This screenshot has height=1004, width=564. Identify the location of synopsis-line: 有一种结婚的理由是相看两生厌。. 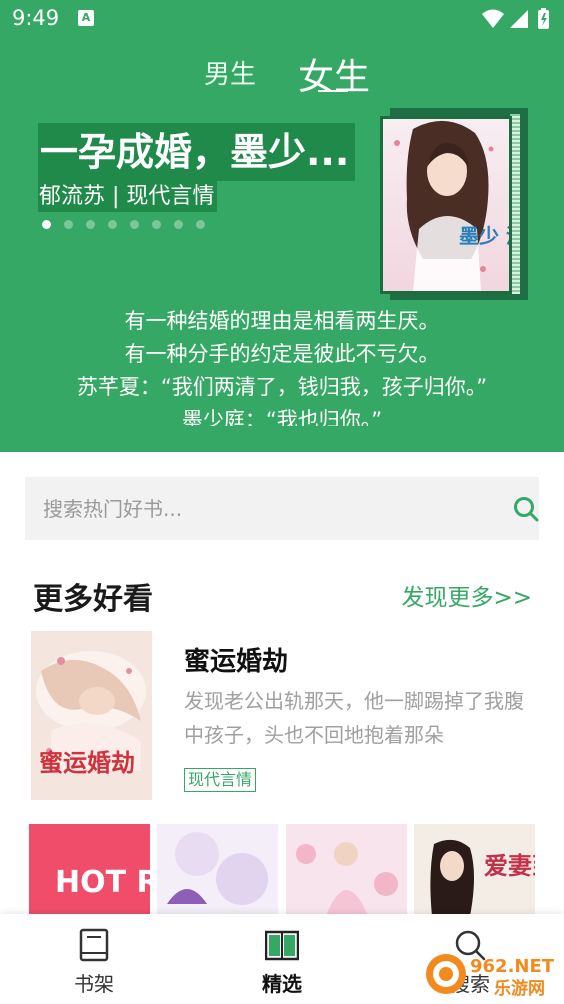
(282, 321).